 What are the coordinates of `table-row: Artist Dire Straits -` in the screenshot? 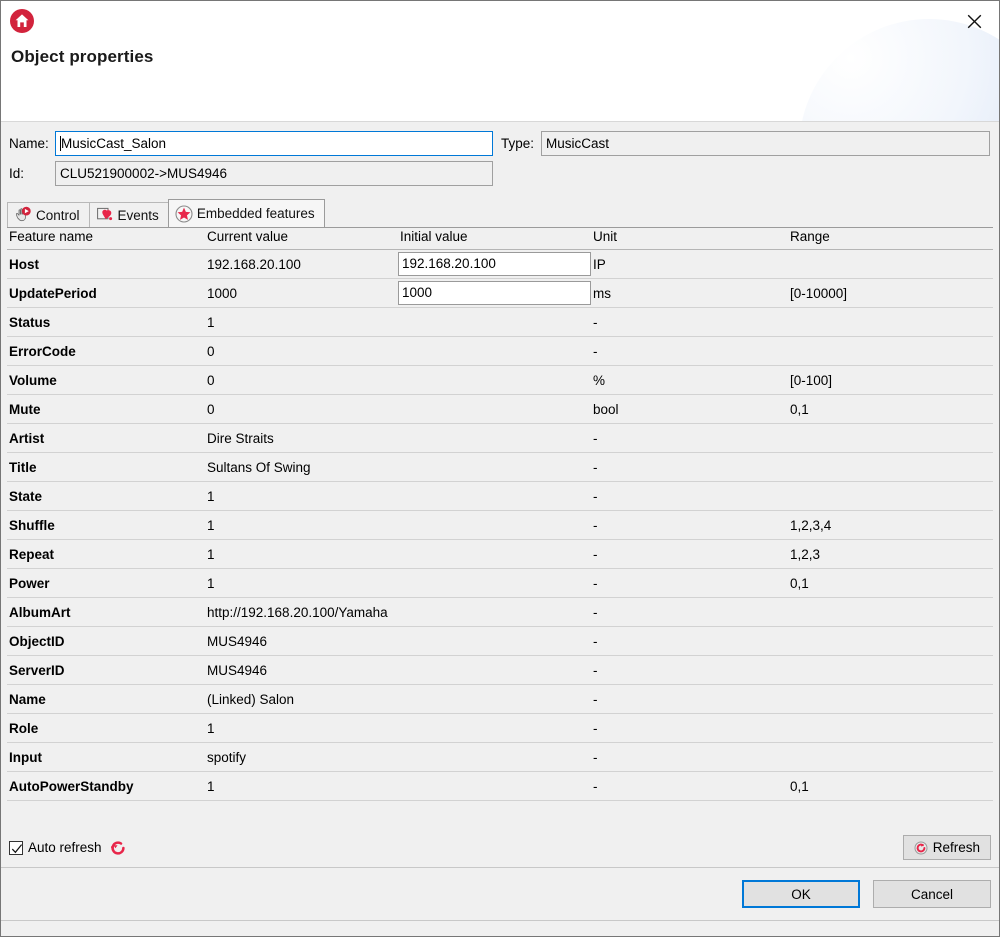 It's located at (500, 438).